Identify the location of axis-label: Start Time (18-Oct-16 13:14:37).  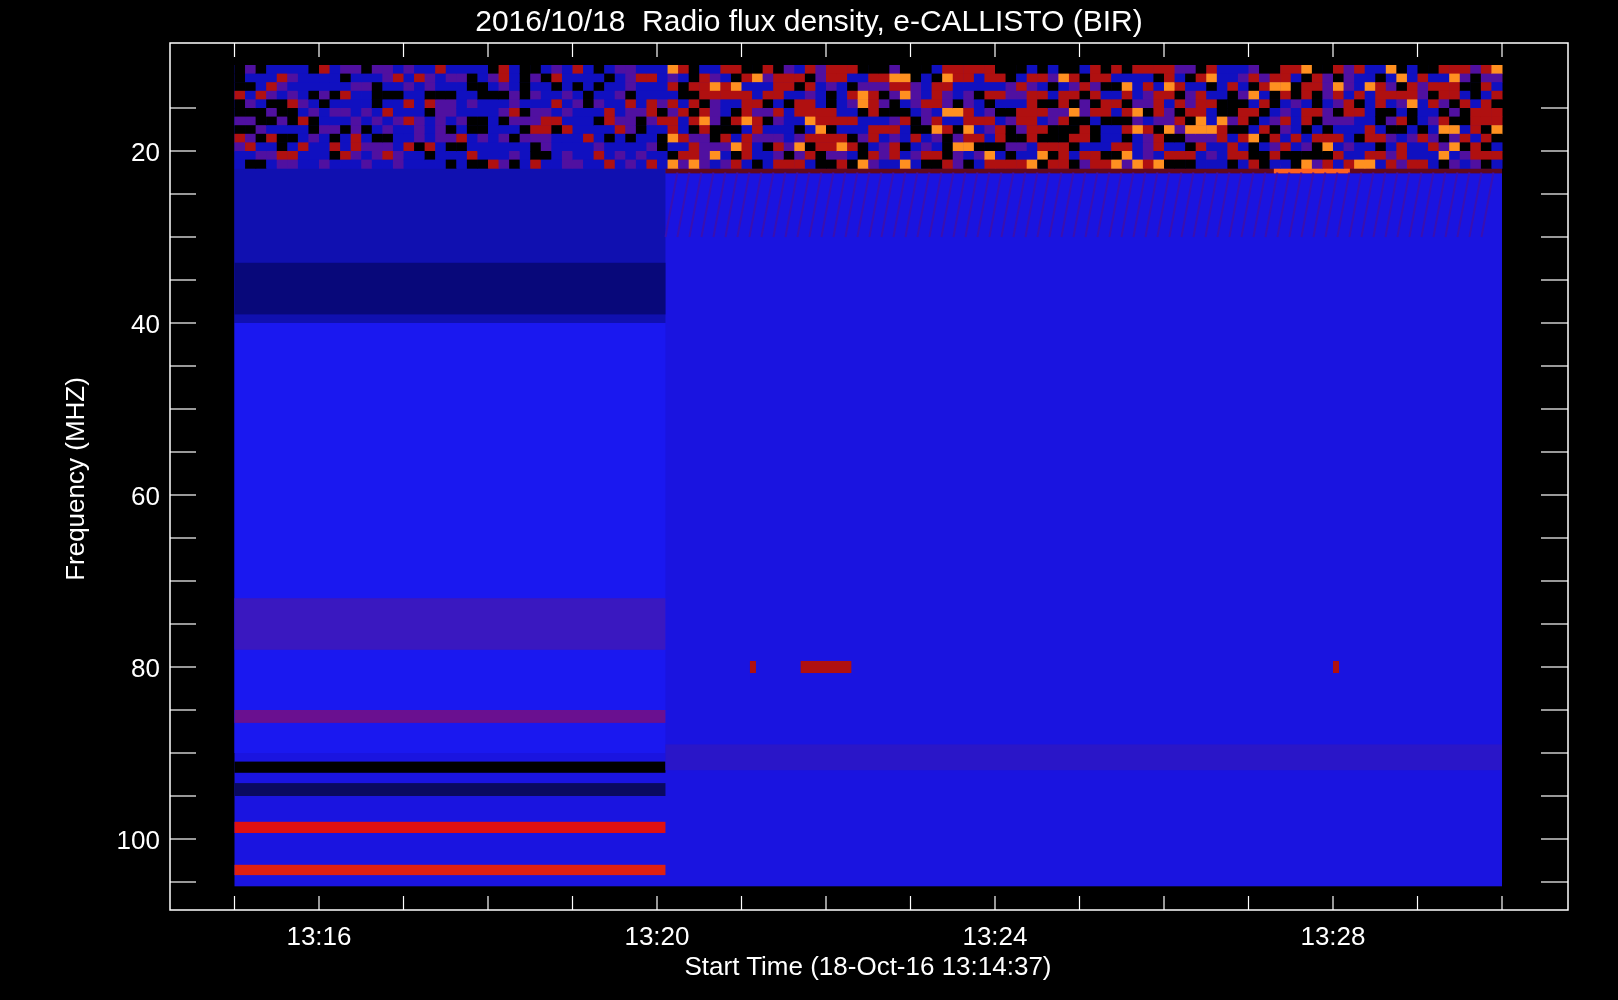
(868, 966).